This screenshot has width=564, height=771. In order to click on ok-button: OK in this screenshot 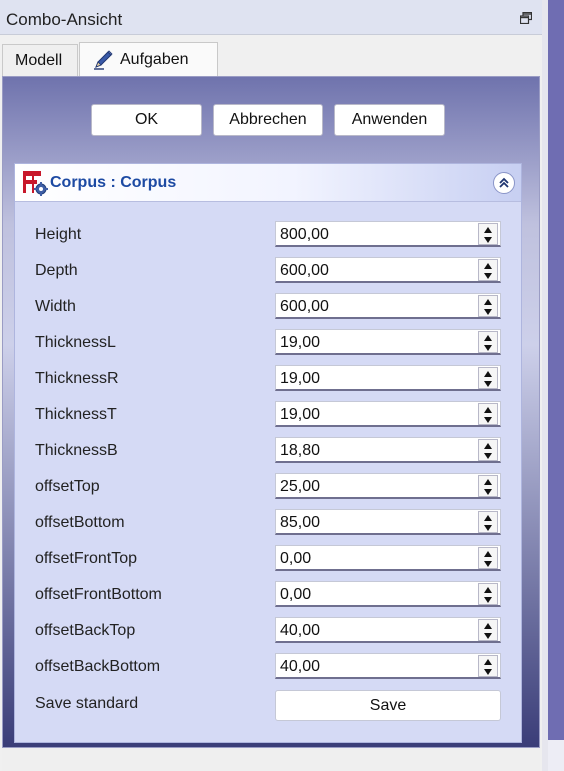, I will do `click(146, 120)`.